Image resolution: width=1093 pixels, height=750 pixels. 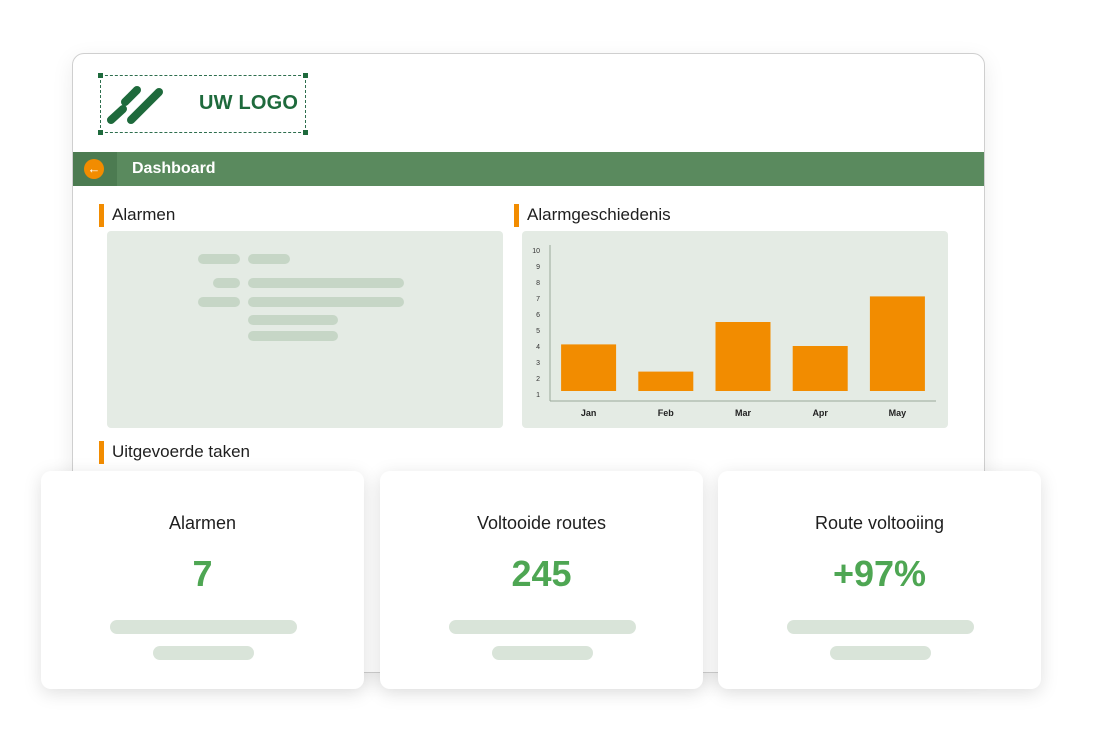 I want to click on y-tick-label: 2, so click(x=538, y=379).